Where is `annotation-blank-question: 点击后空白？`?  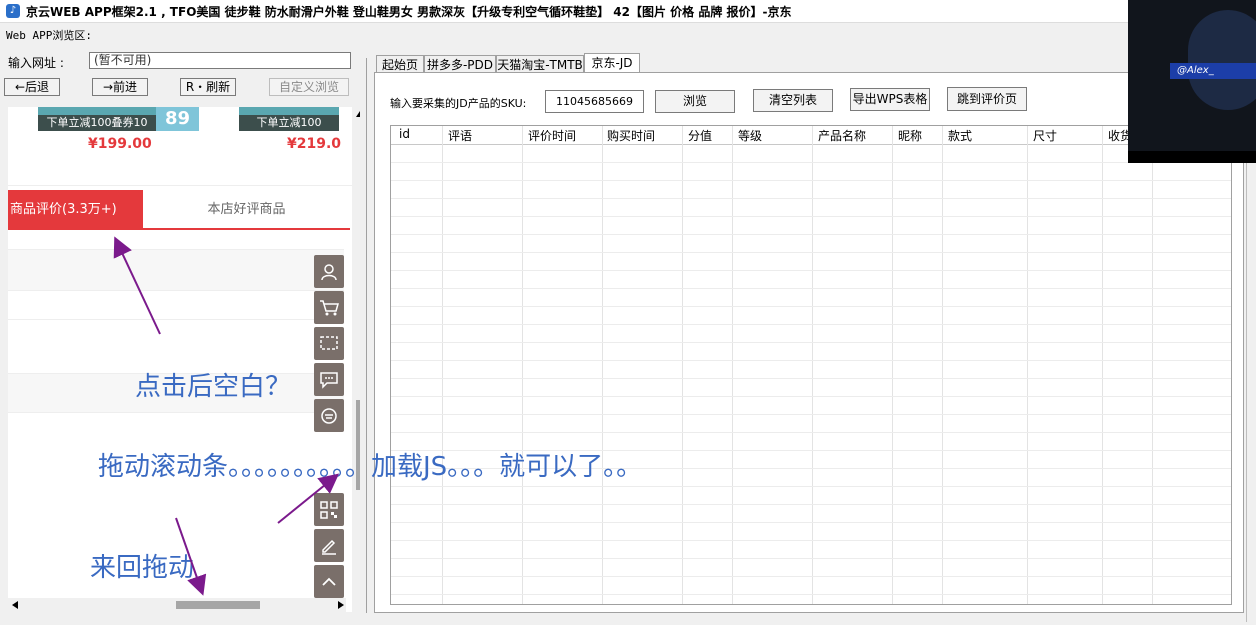
annotation-blank-question: 点击后空白？ is located at coordinates (213, 387).